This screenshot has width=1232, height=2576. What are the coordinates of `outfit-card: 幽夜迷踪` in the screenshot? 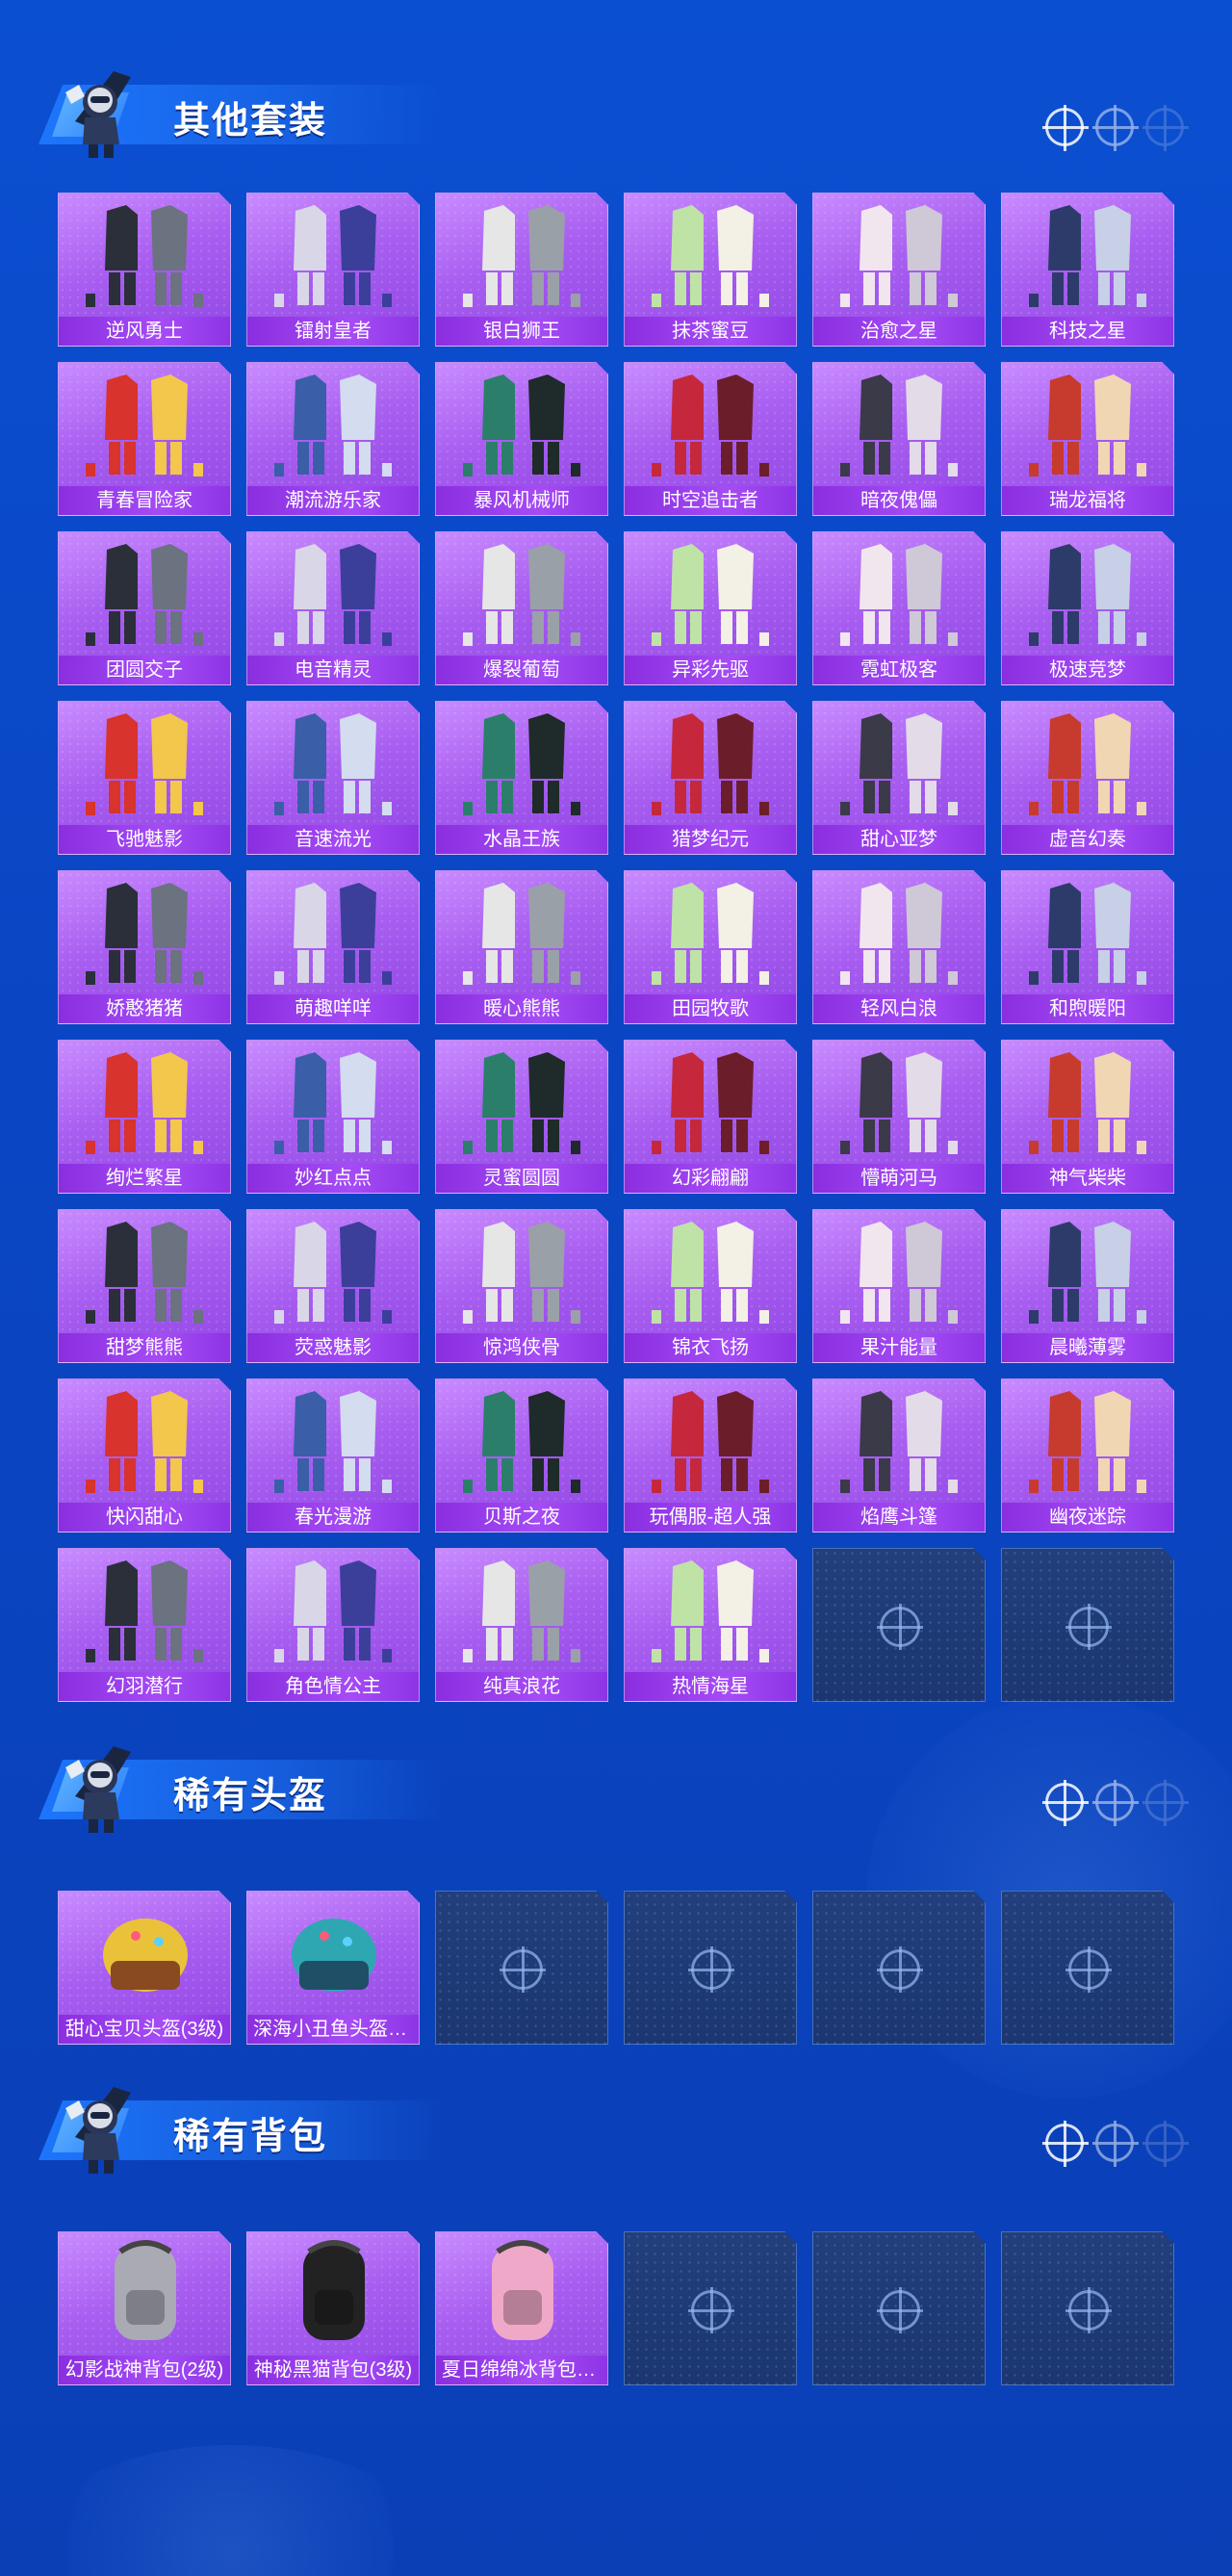 It's located at (1087, 1455).